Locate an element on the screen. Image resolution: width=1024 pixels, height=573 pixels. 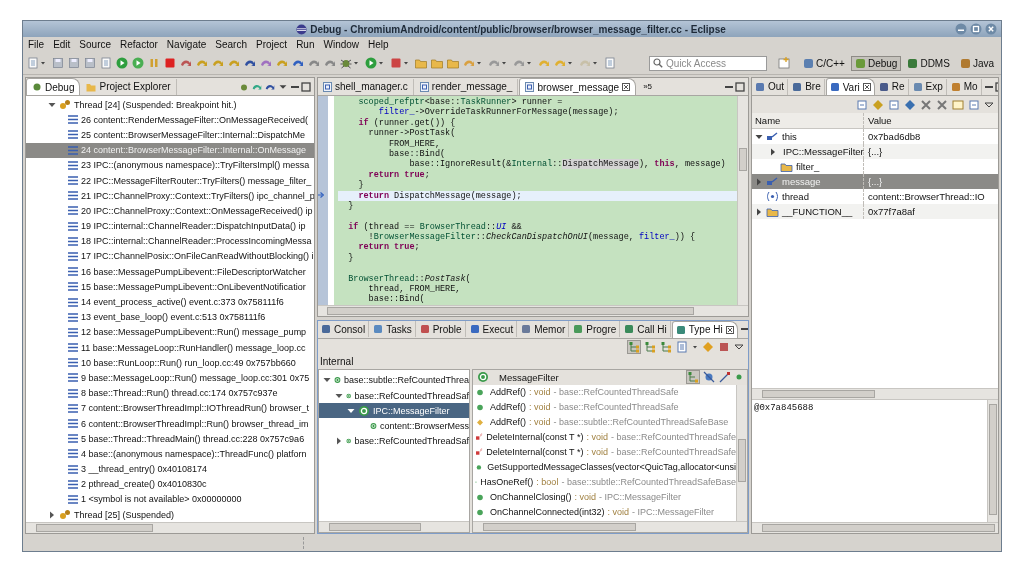
supertype-icon is located at coordinates (634, 347).